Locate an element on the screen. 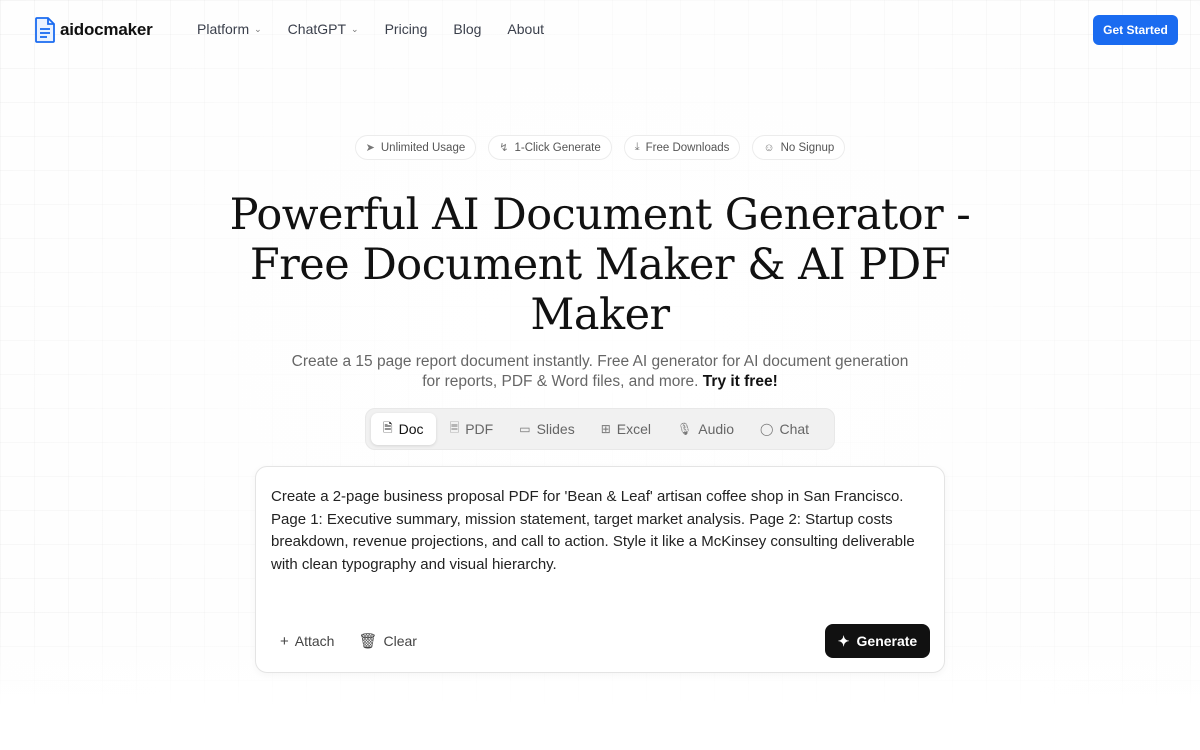 The image size is (1200, 750). nav-label: ChatGPT is located at coordinates (317, 29).